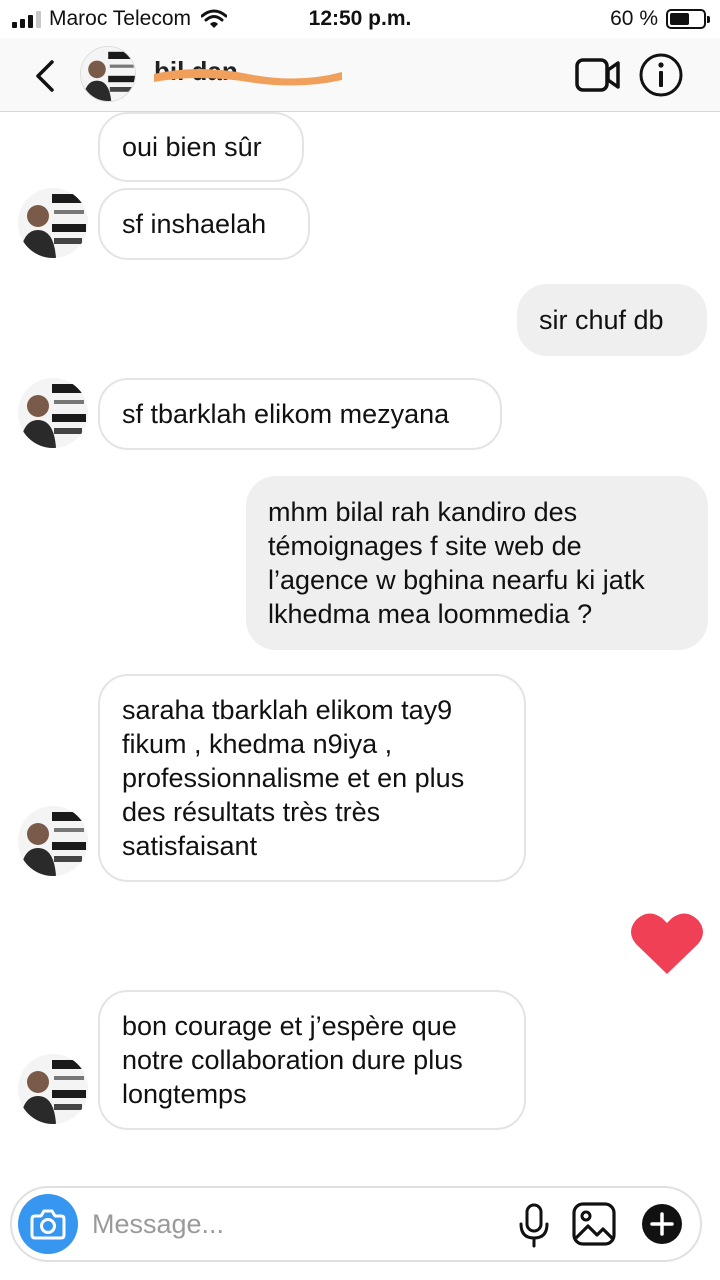 The image size is (720, 1280). What do you see at coordinates (612, 320) in the screenshot?
I see `outgoing-message: sir chuf db` at bounding box center [612, 320].